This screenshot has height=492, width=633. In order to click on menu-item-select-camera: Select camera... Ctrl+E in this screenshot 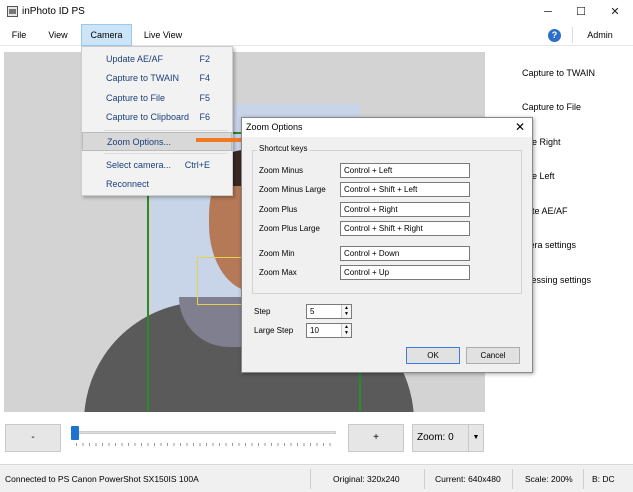, I will do `click(157, 165)`.